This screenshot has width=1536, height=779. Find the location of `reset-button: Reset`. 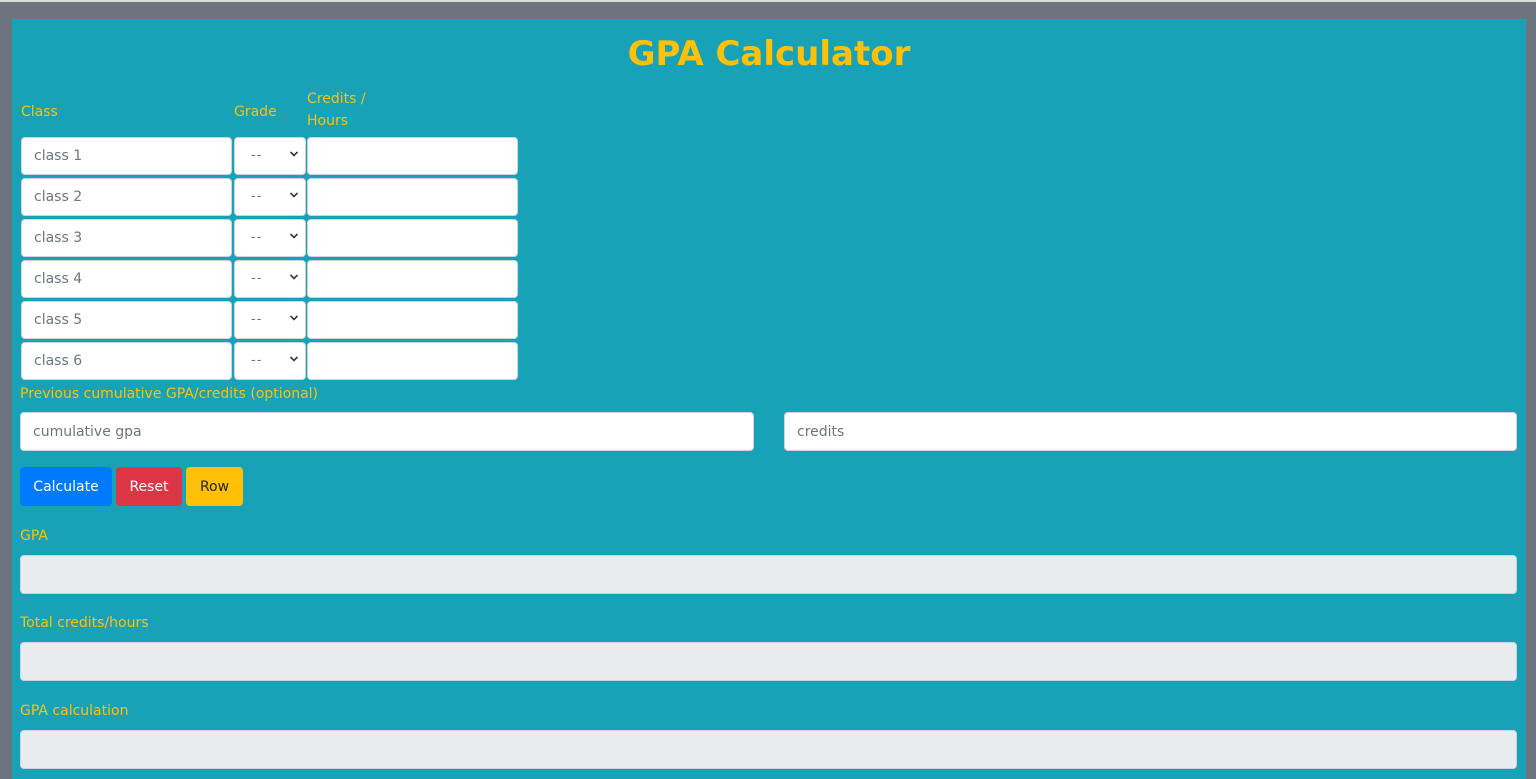

reset-button: Reset is located at coordinates (149, 486).